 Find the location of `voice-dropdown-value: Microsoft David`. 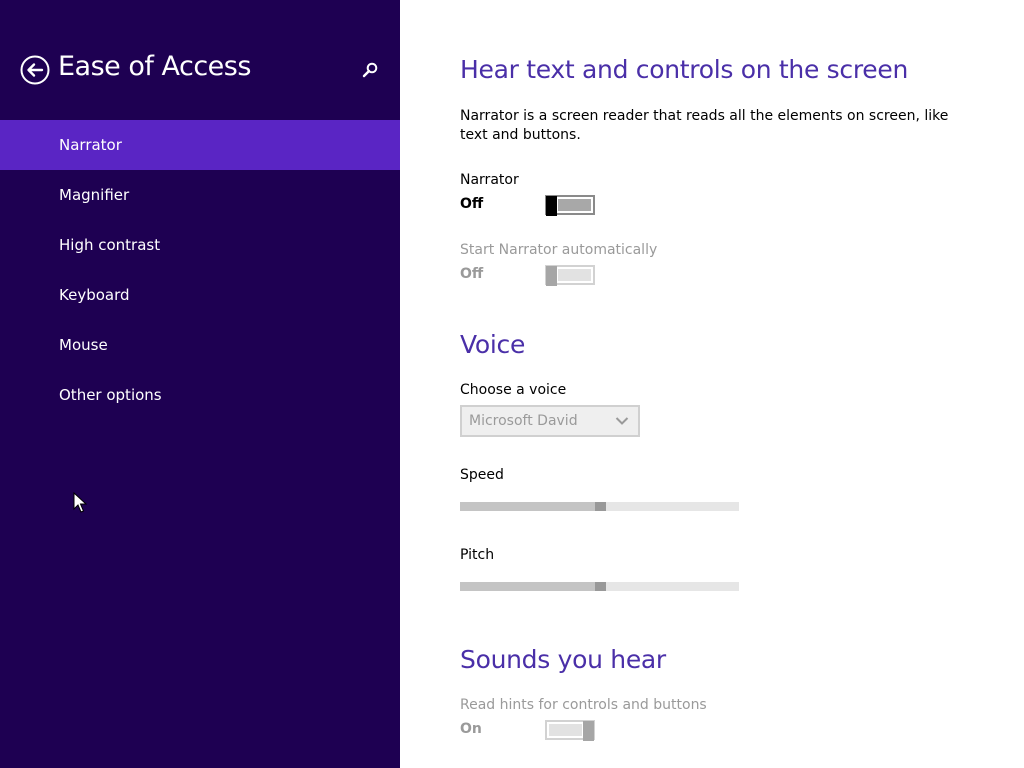

voice-dropdown-value: Microsoft David is located at coordinates (523, 421).